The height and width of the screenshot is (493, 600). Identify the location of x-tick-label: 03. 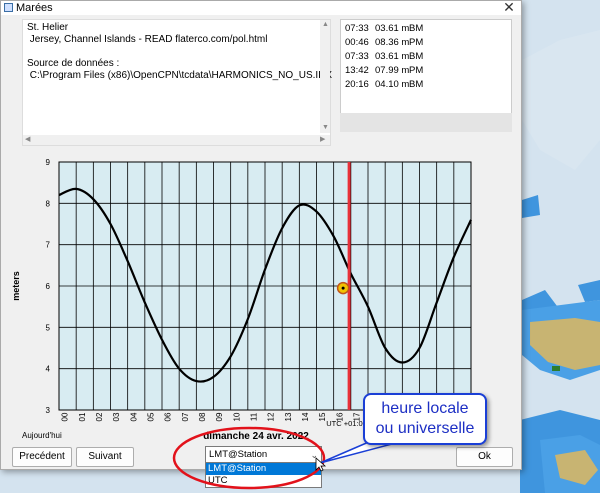
(116, 416).